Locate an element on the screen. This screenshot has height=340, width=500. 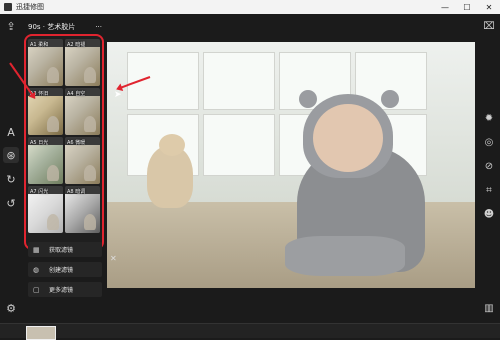
bag-icon: ▢ is located at coordinates (36, 289).